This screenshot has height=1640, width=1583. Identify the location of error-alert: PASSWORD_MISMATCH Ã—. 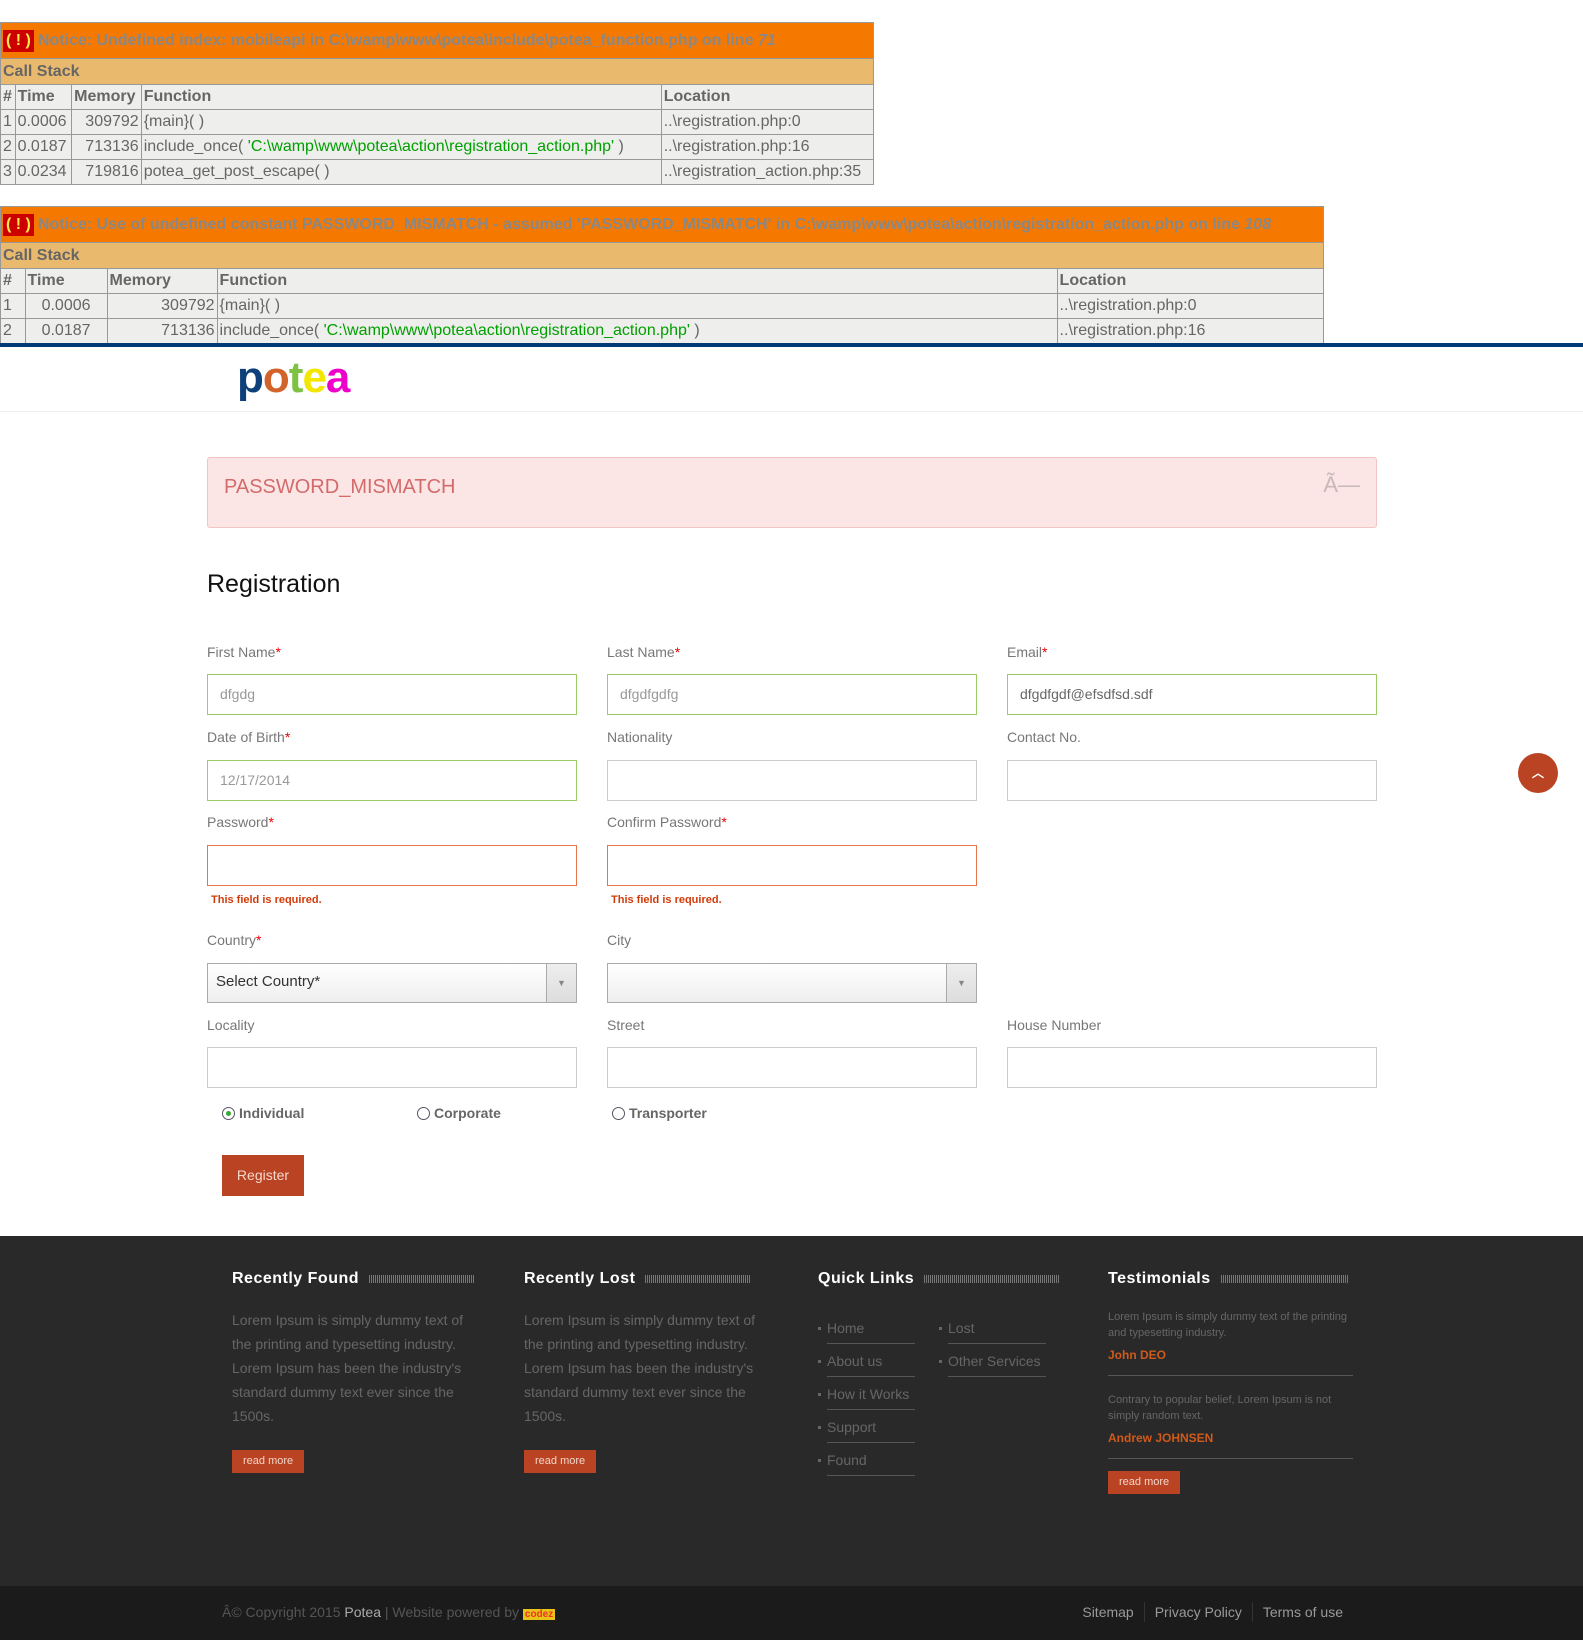
(792, 492).